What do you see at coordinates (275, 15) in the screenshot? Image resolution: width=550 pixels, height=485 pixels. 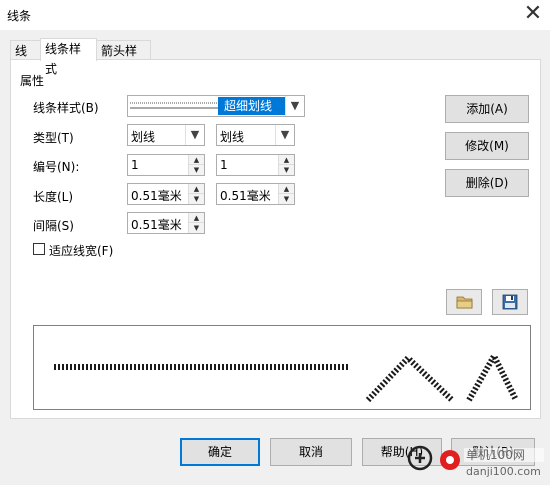 I see `title-bar: 线条 ✕` at bounding box center [275, 15].